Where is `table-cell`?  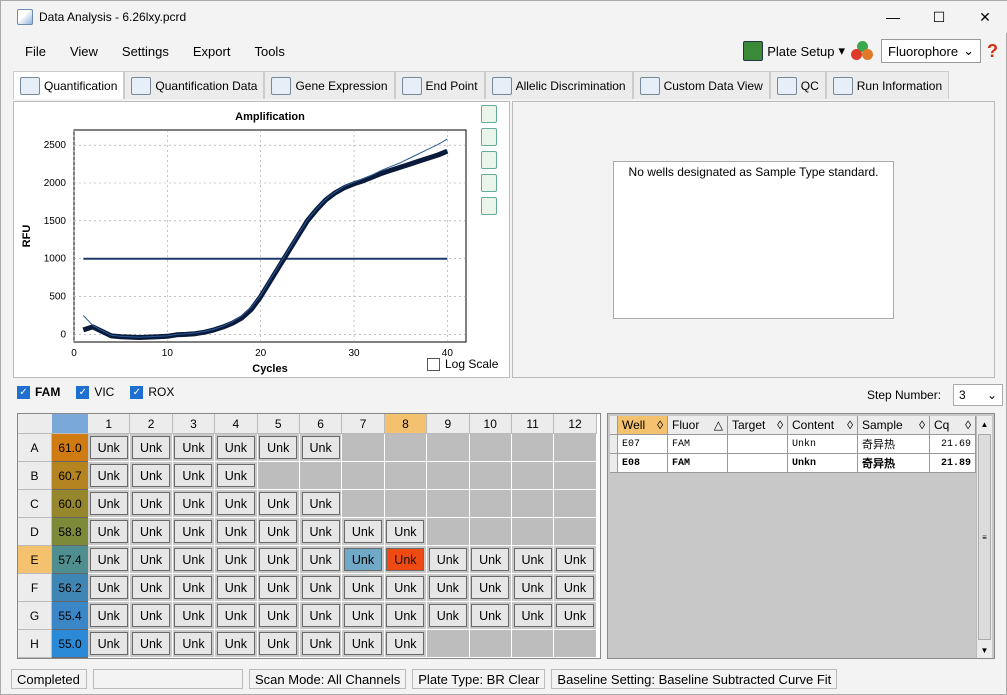 table-cell is located at coordinates (758, 463).